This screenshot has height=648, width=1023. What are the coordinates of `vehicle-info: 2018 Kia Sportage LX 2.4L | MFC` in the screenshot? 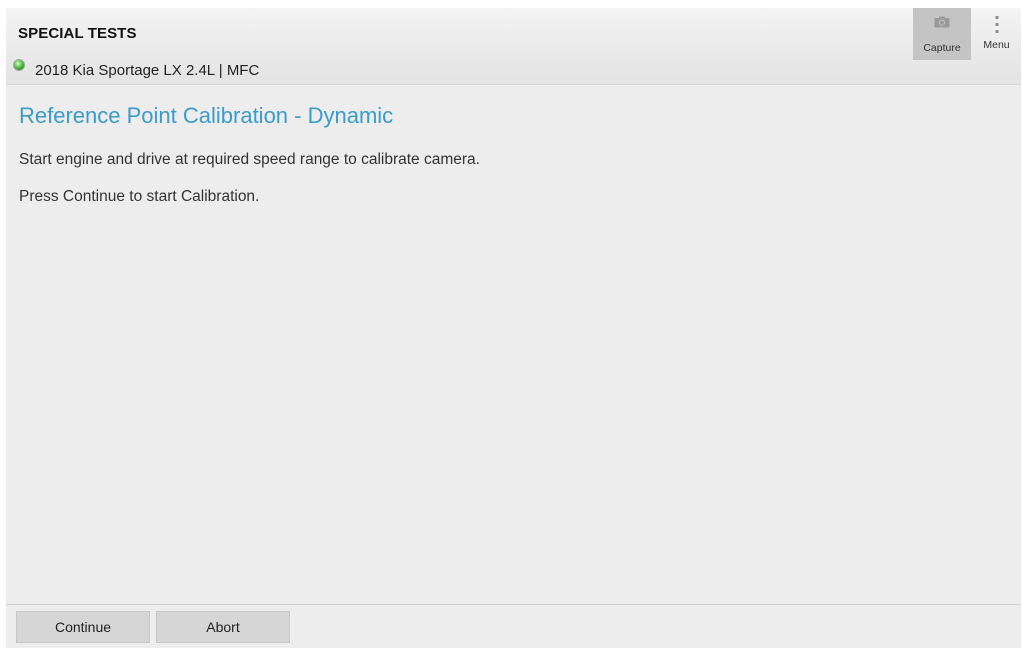 It's located at (137, 69).